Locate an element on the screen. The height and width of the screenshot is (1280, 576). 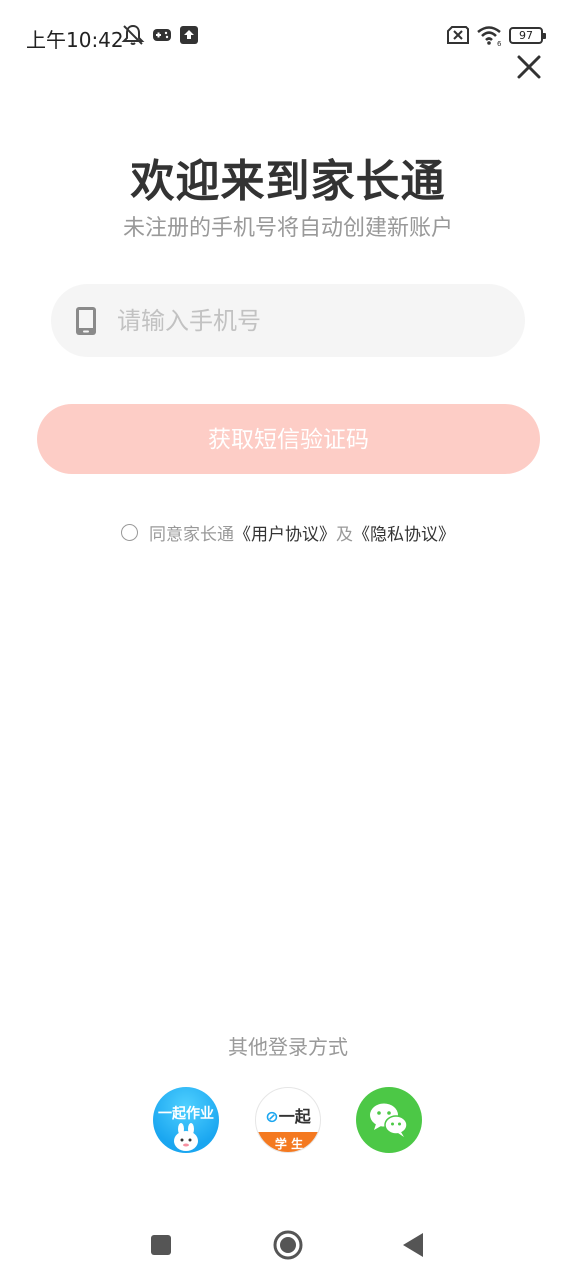
wechat-icon is located at coordinates (389, 1120).